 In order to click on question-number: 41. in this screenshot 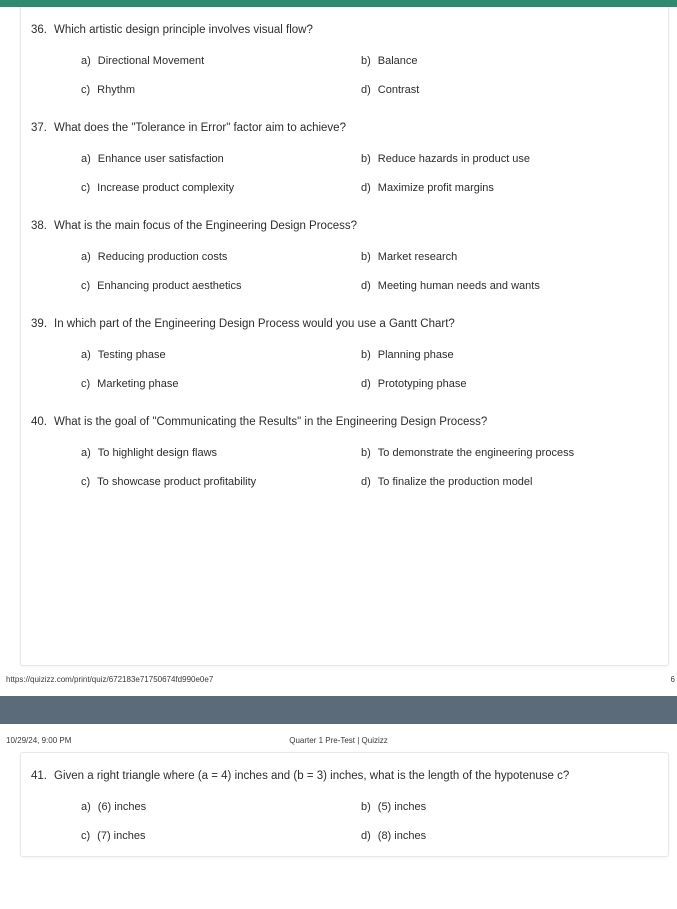, I will do `click(39, 776)`.